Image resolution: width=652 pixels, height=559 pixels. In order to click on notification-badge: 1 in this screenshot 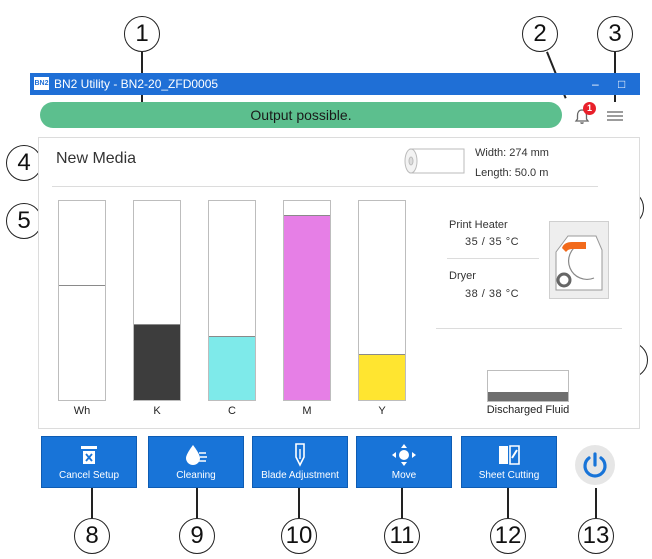, I will do `click(589, 108)`.